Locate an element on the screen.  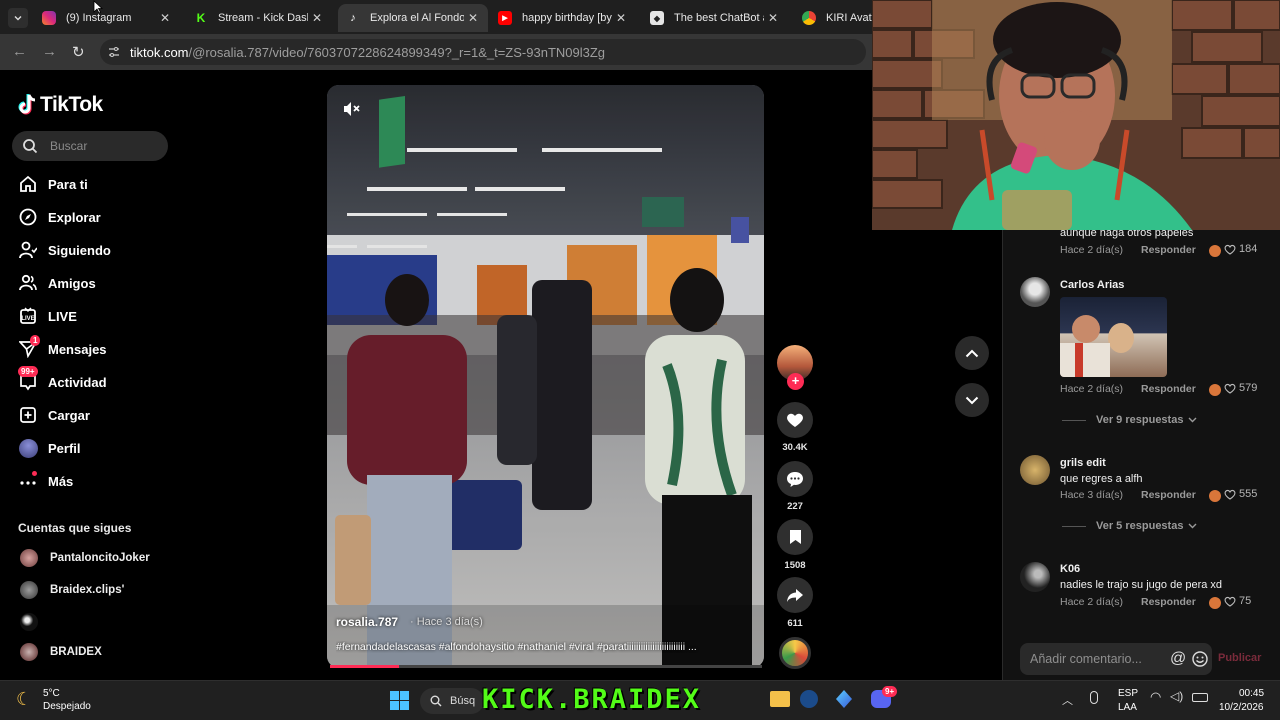
tab-list-dropdown-icon is located at coordinates (18, 18).